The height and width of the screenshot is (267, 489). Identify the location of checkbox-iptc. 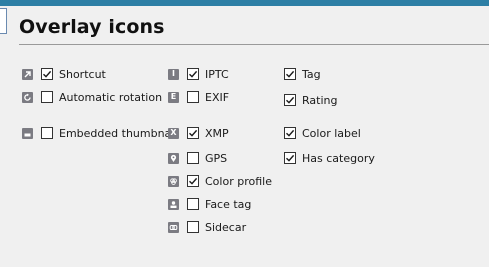
(193, 74).